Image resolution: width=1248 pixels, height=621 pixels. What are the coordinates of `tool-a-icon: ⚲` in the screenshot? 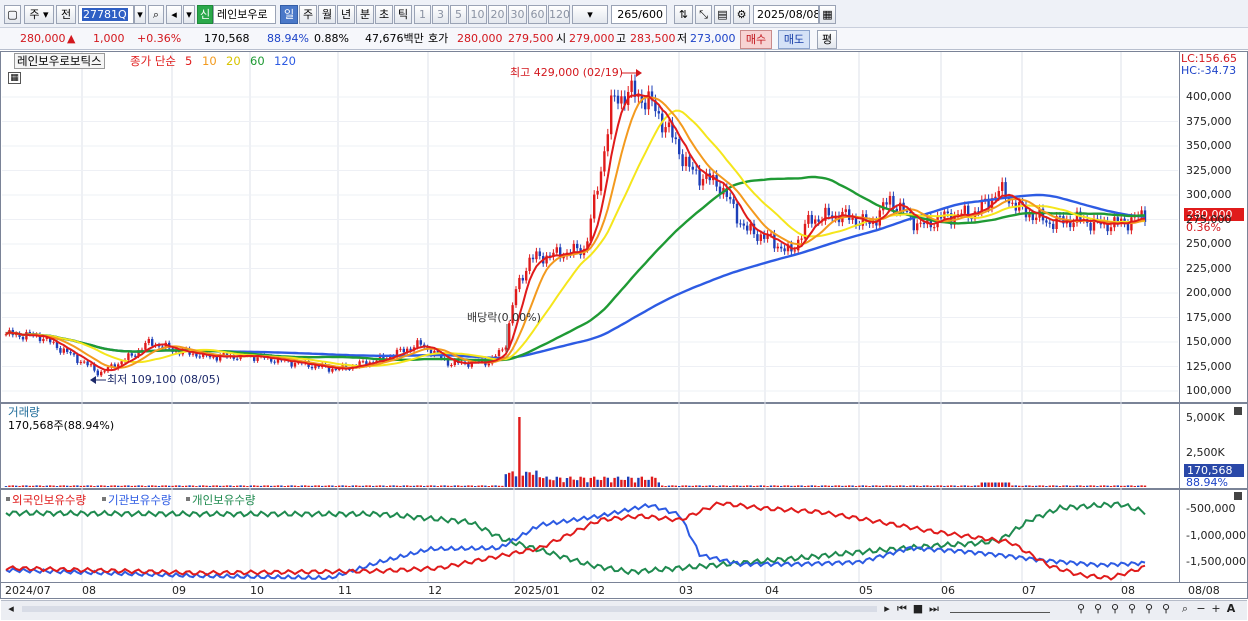 It's located at (1081, 609).